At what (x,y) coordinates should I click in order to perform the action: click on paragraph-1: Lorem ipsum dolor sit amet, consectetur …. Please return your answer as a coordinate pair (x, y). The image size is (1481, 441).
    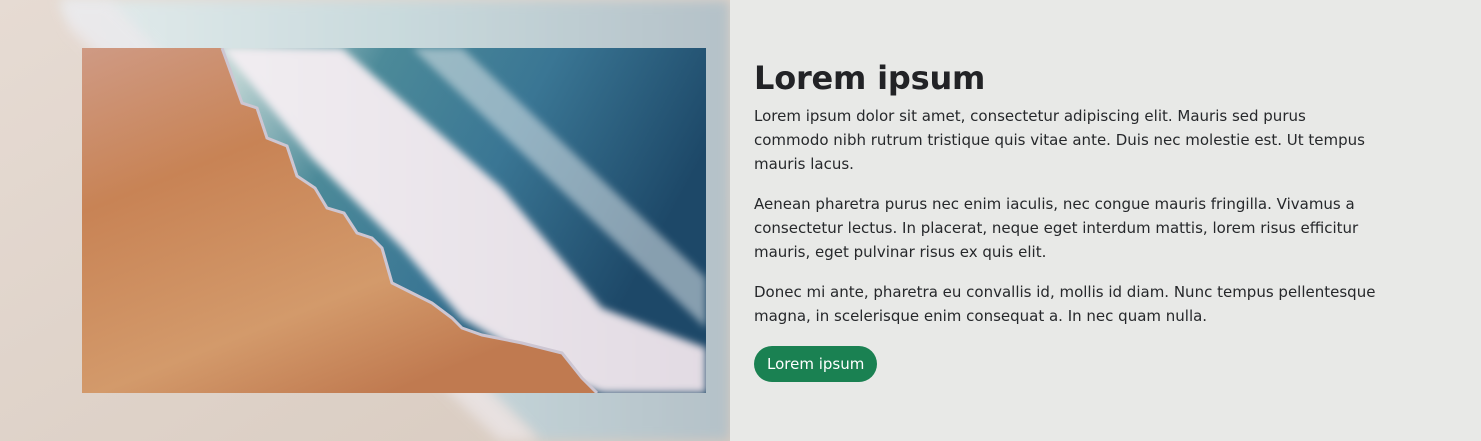
    Looking at the image, I should click on (1059, 140).